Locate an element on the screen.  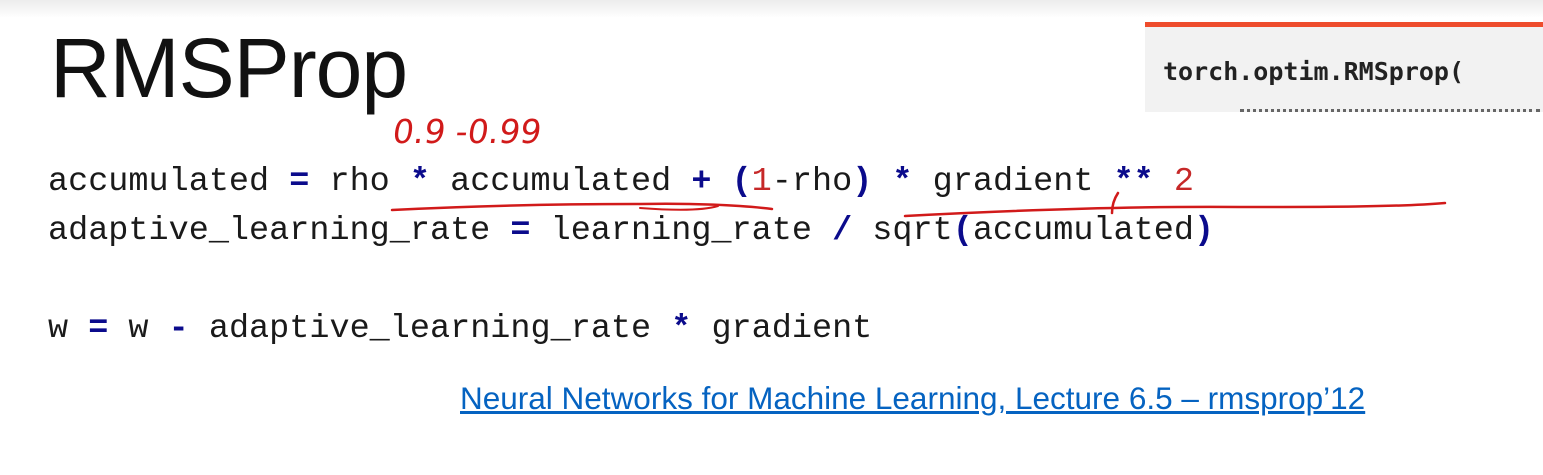
handwritten-underlines is located at coordinates (918, 204).